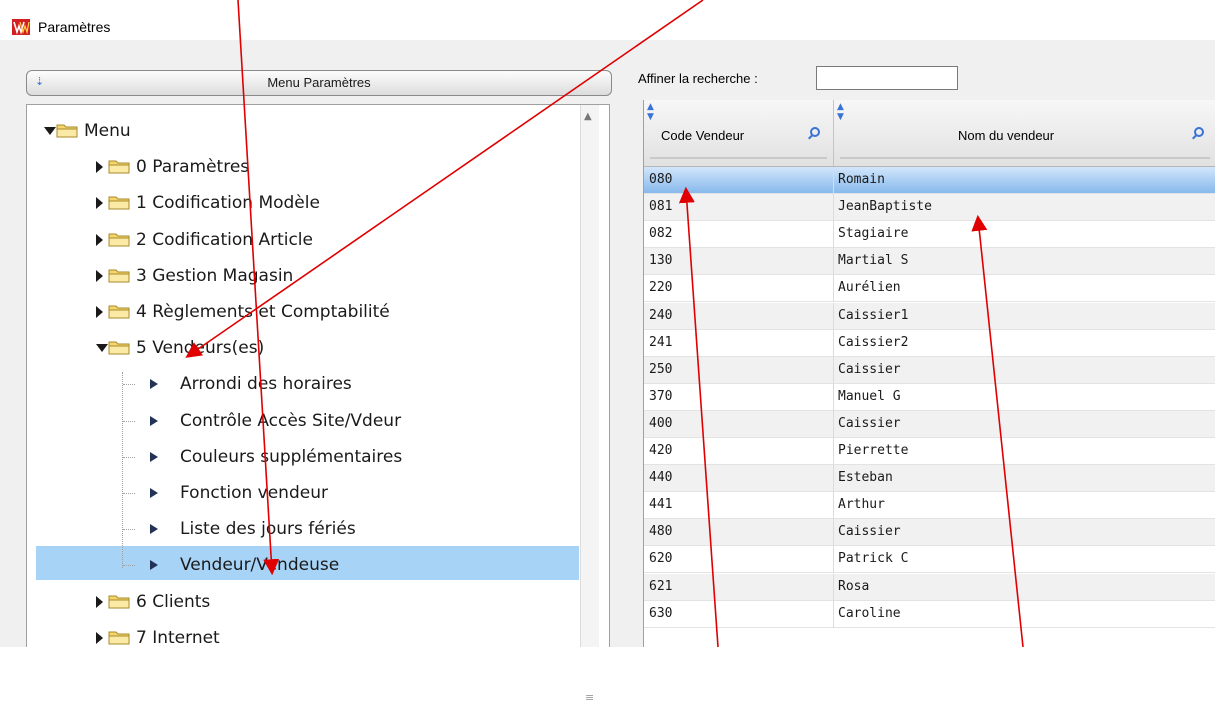 The width and height of the screenshot is (1215, 704). Describe the element at coordinates (224, 240) in the screenshot. I see `tree-item-label: 2 Codification Article` at that location.